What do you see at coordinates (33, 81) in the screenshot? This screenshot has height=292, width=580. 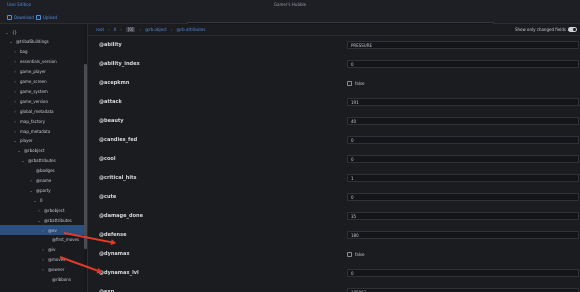 I see `tree-item-label: game_screen` at bounding box center [33, 81].